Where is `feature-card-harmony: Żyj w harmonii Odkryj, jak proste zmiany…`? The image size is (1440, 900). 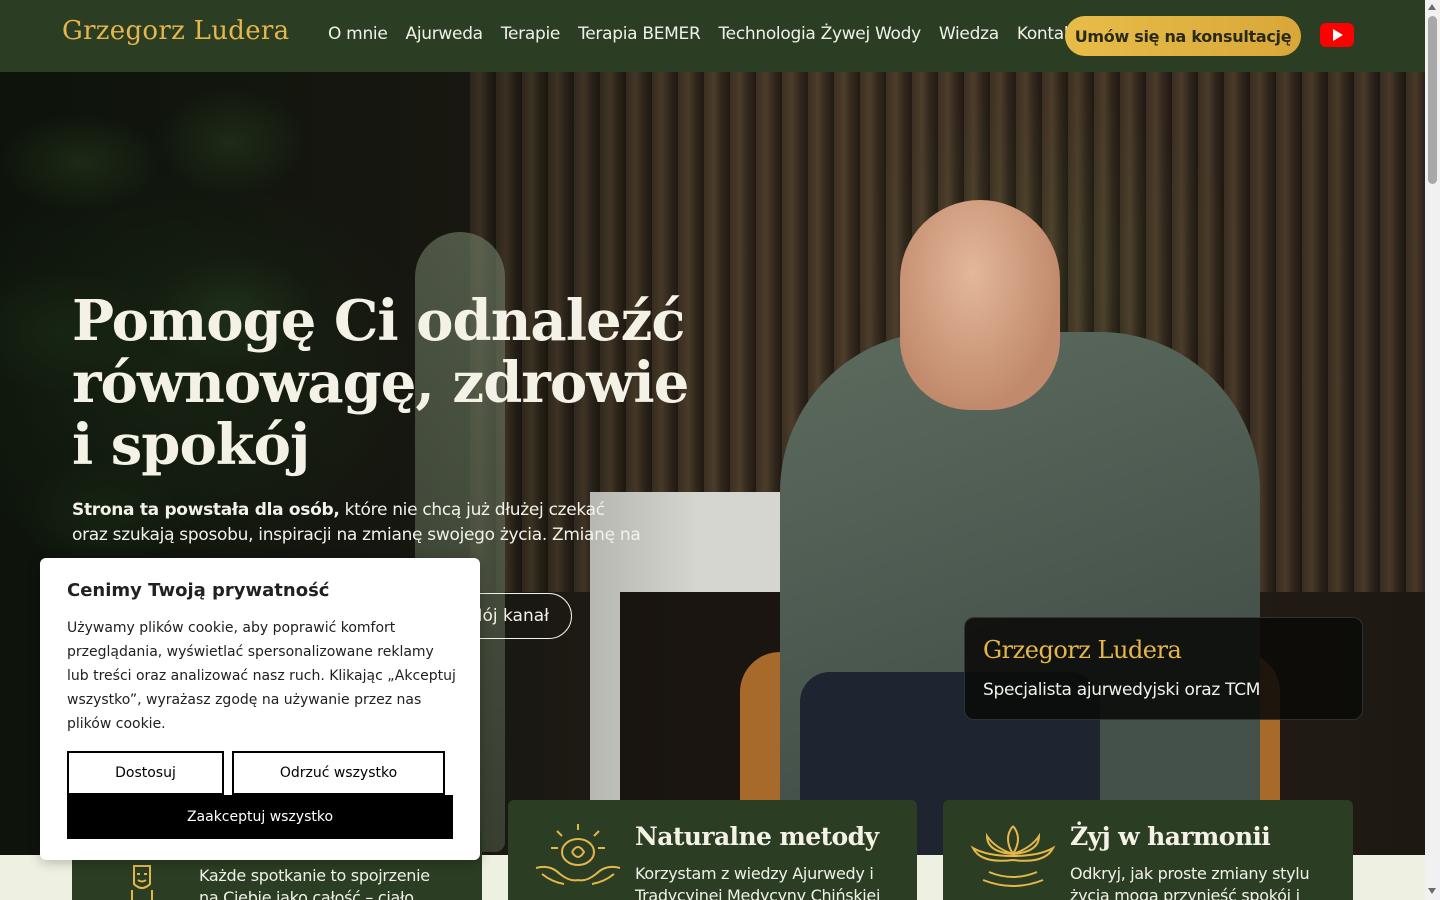 feature-card-harmony: Żyj w harmonii Odkryj, jak proste zmiany… is located at coordinates (1148, 850).